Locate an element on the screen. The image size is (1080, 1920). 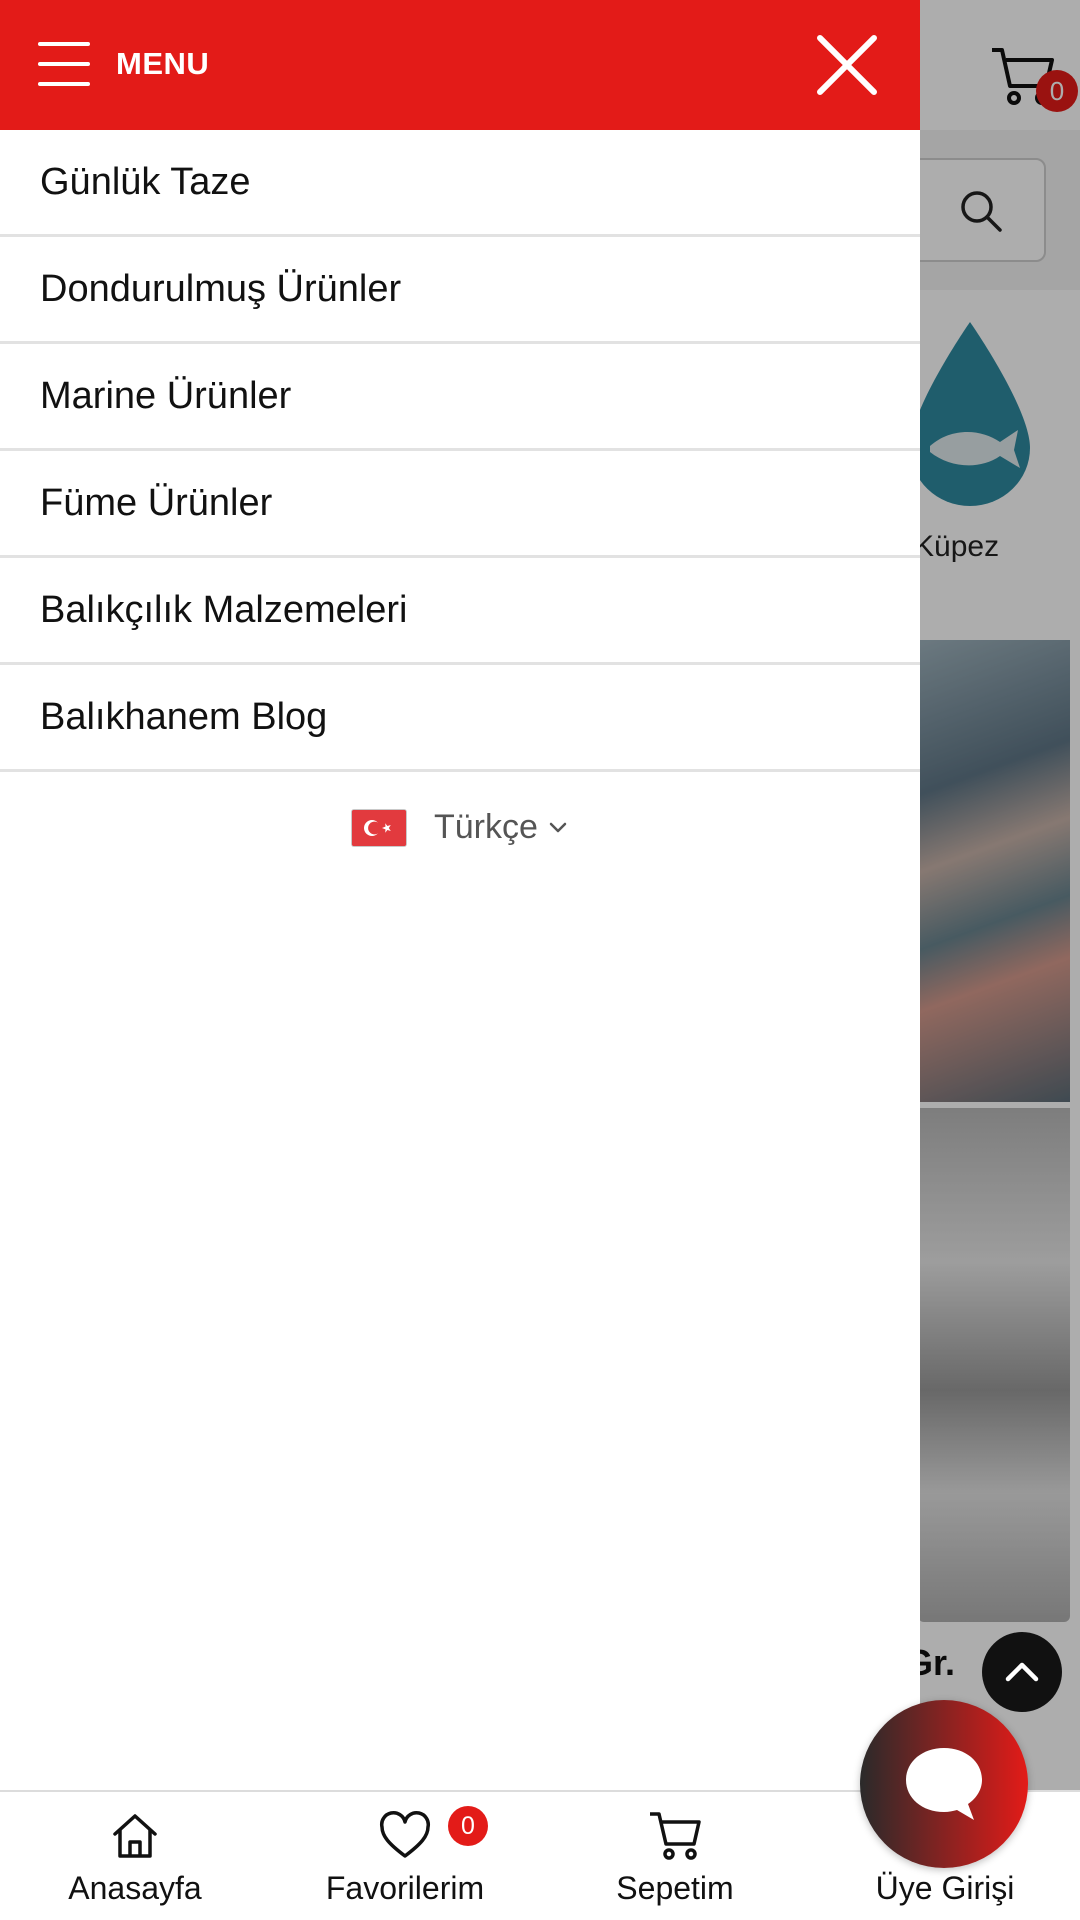
favorites-badge: 0 is located at coordinates (468, 1826).